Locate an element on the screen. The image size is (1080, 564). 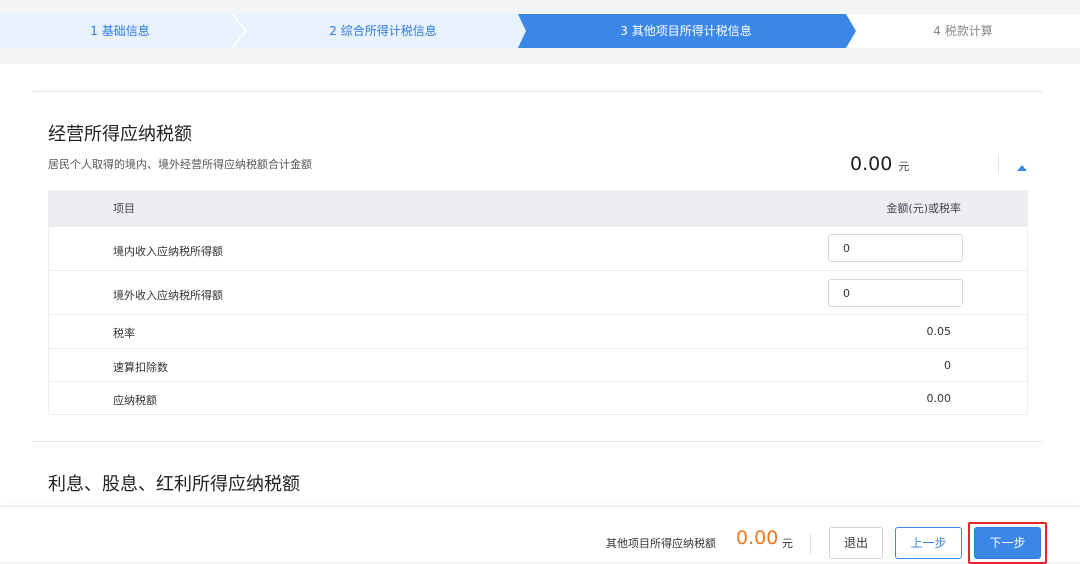
previous-step-button: 上一步 is located at coordinates (928, 543).